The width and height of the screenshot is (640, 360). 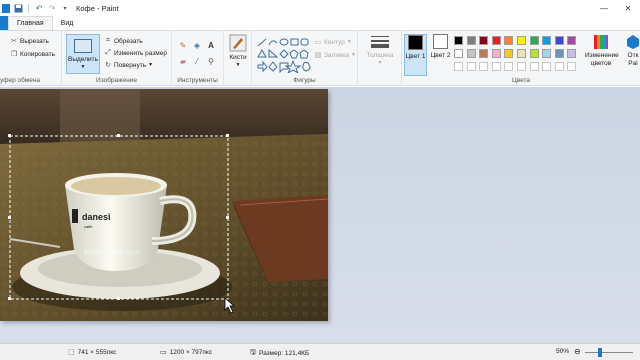 What do you see at coordinates (186, 352) in the screenshot?
I see `image-size-cell: ▭ 1200 × 797пкс` at bounding box center [186, 352].